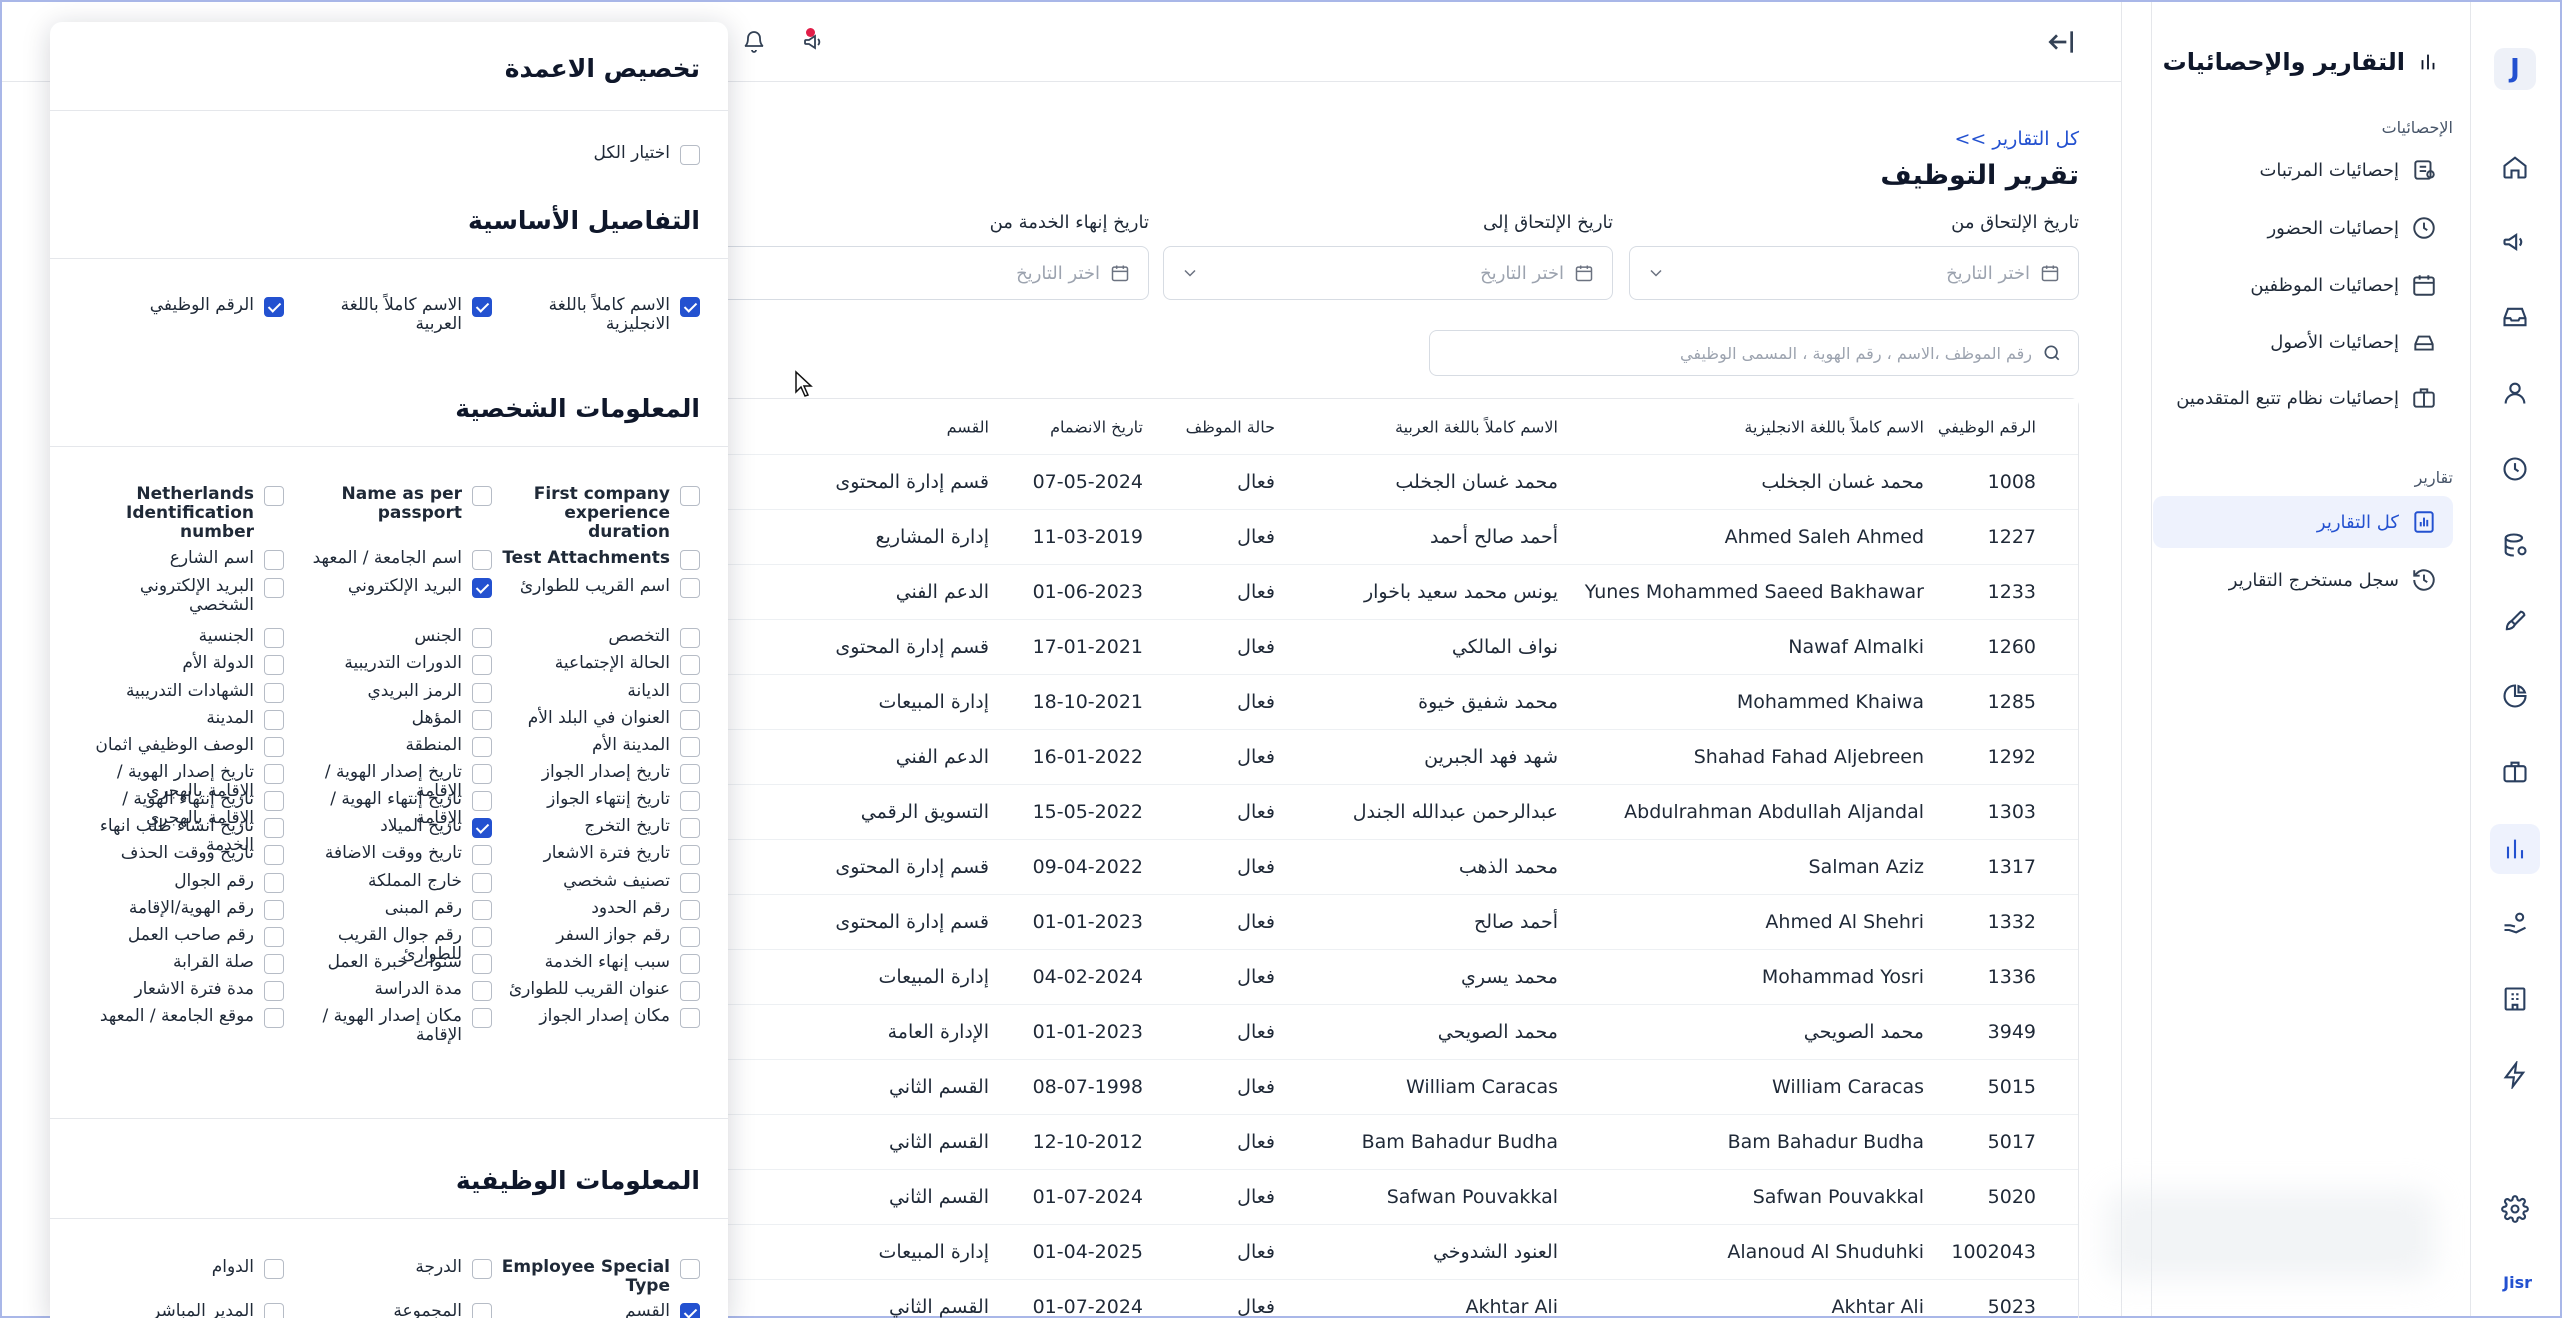 Image resolution: width=2562 pixels, height=1318 pixels. What do you see at coordinates (184, 1268) in the screenshot?
I see `column-option: الدوام` at bounding box center [184, 1268].